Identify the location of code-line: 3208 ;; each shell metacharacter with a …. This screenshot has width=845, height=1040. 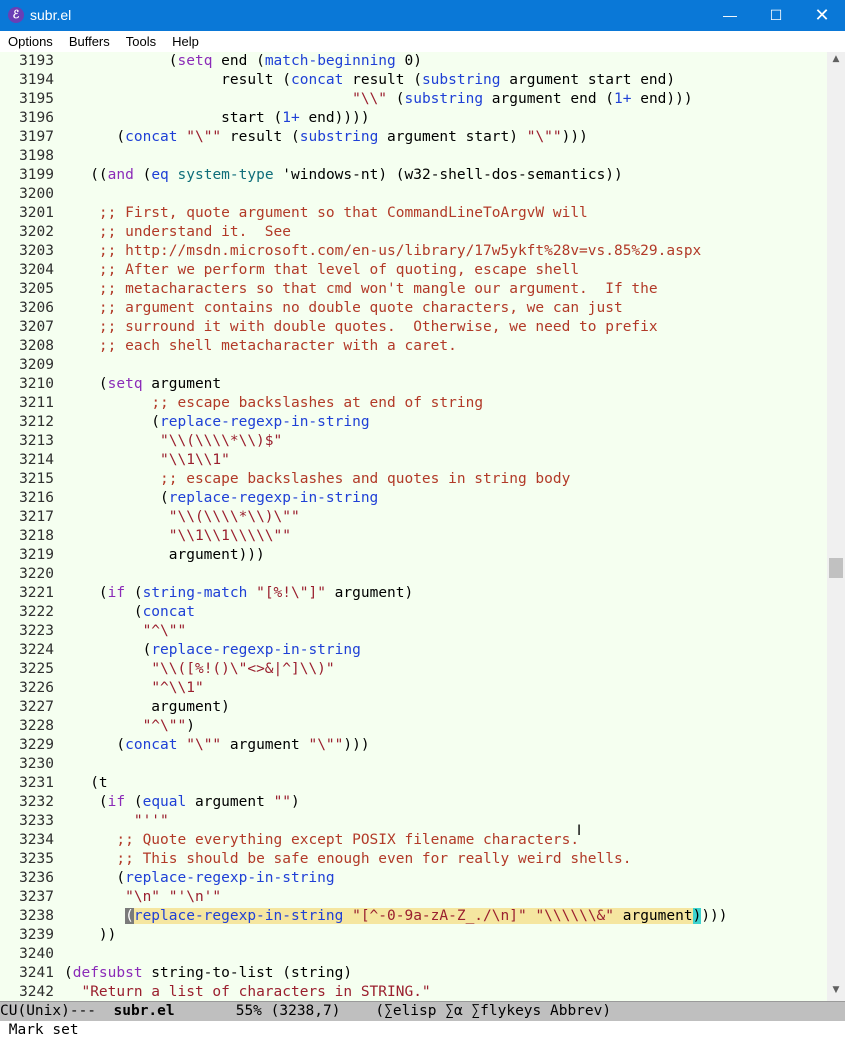
(413, 346).